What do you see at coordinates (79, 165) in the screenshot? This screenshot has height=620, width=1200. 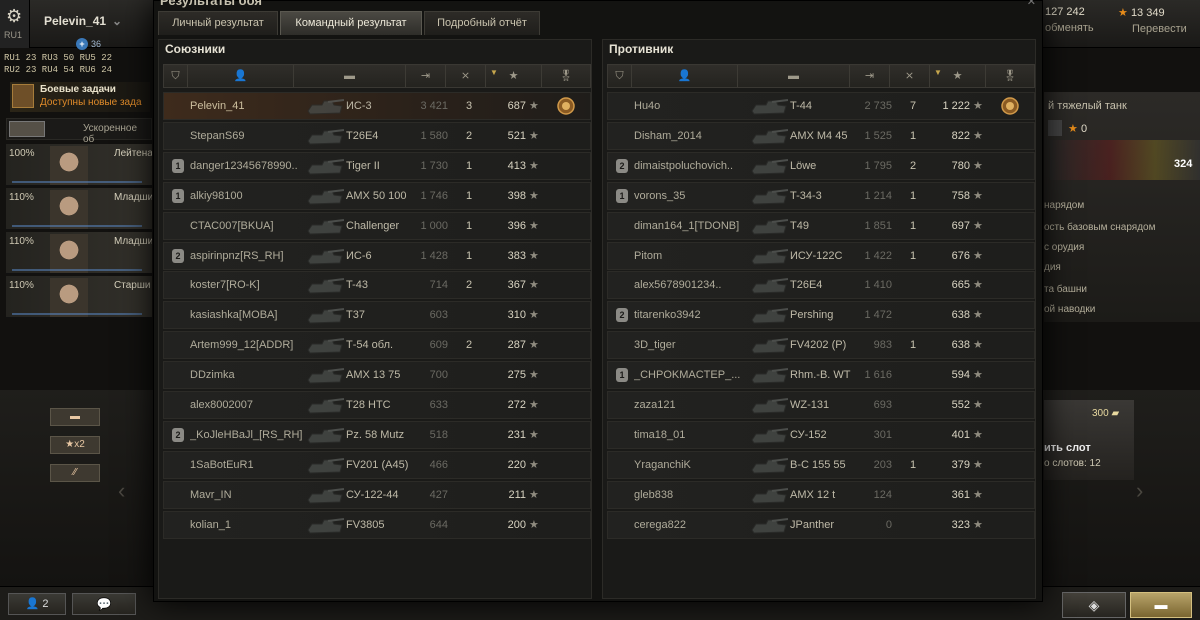 I see `crew-member: 100% Лейтена` at bounding box center [79, 165].